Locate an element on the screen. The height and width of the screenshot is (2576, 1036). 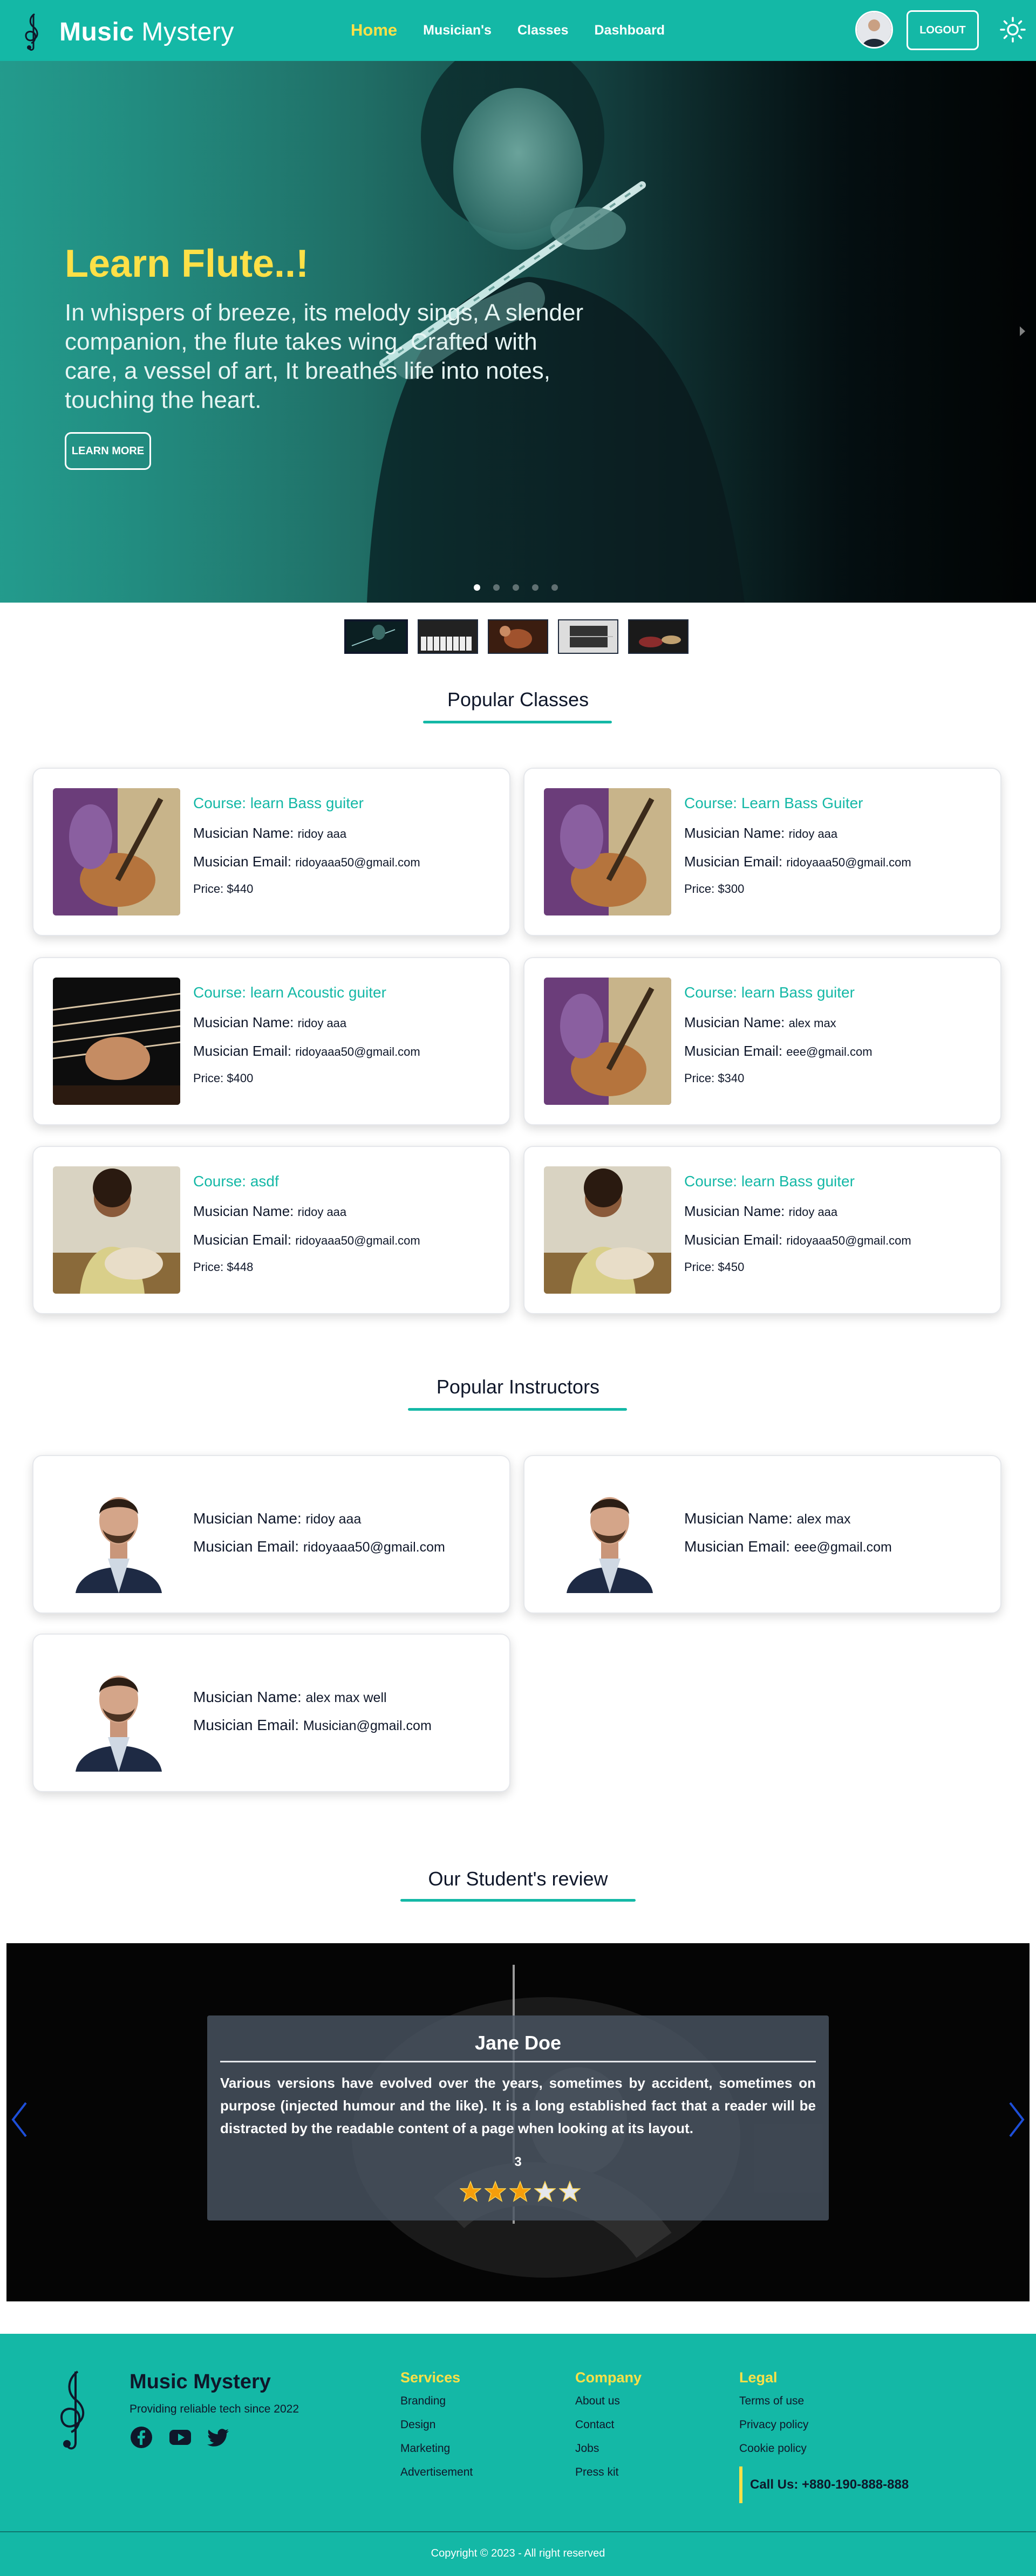
copyright-text: Copyright © 2023 - All right reserved is located at coordinates (518, 2553).